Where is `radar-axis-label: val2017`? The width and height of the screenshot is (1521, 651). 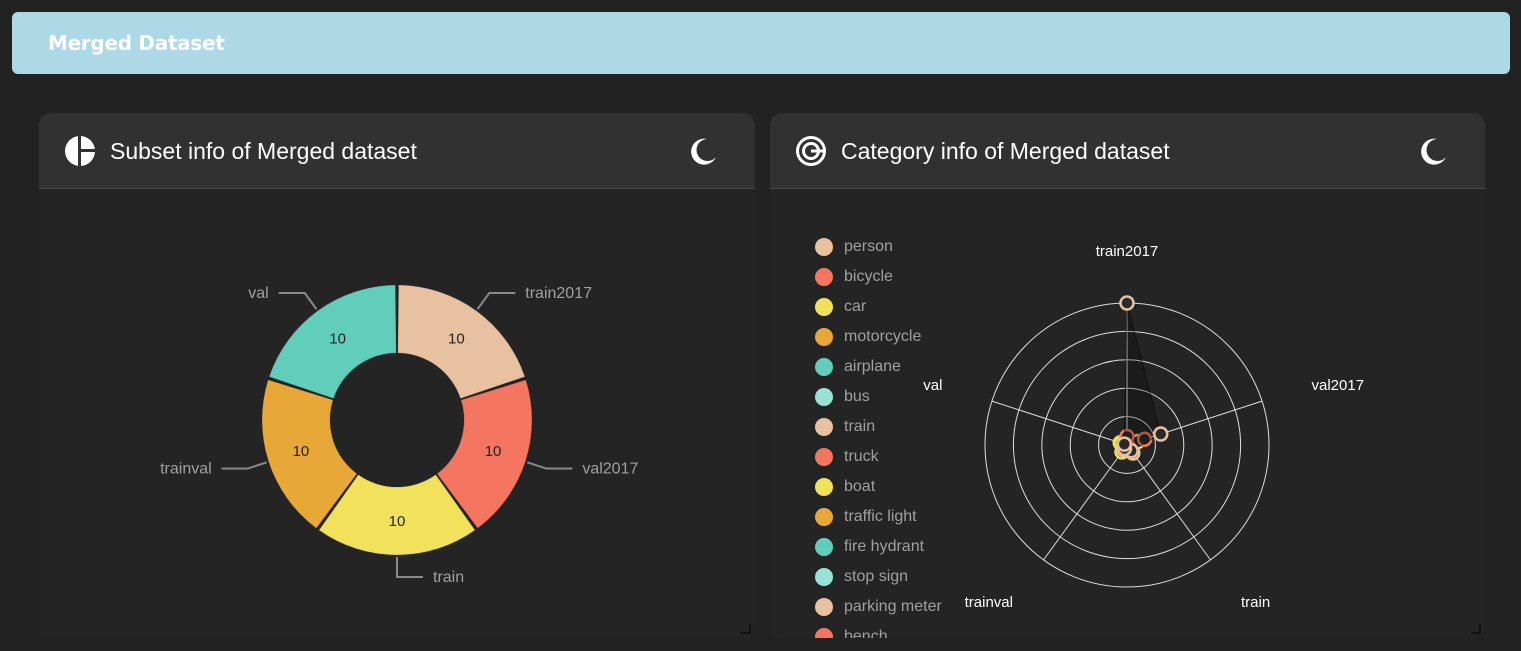
radar-axis-label: val2017 is located at coordinates (1338, 385).